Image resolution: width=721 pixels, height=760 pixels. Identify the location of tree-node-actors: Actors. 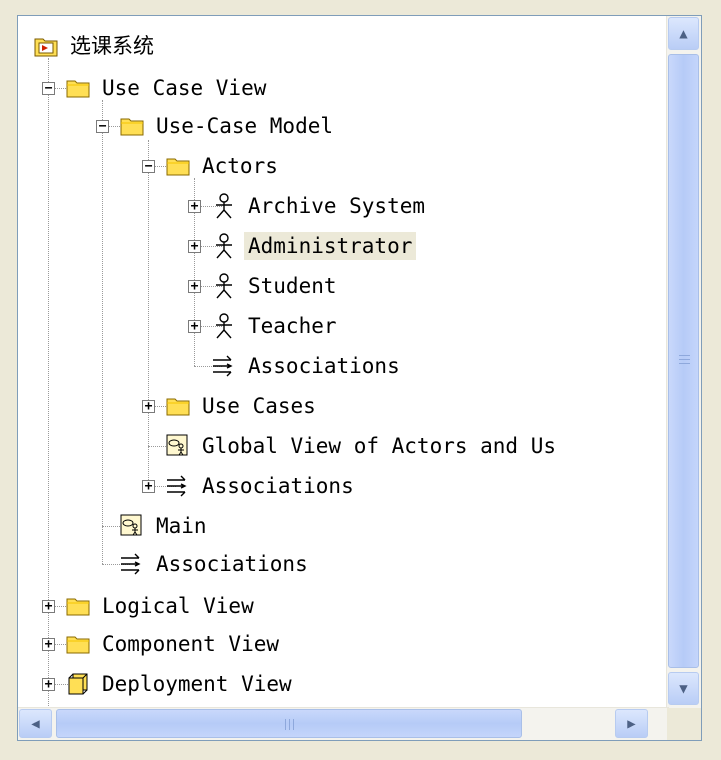
(223, 166).